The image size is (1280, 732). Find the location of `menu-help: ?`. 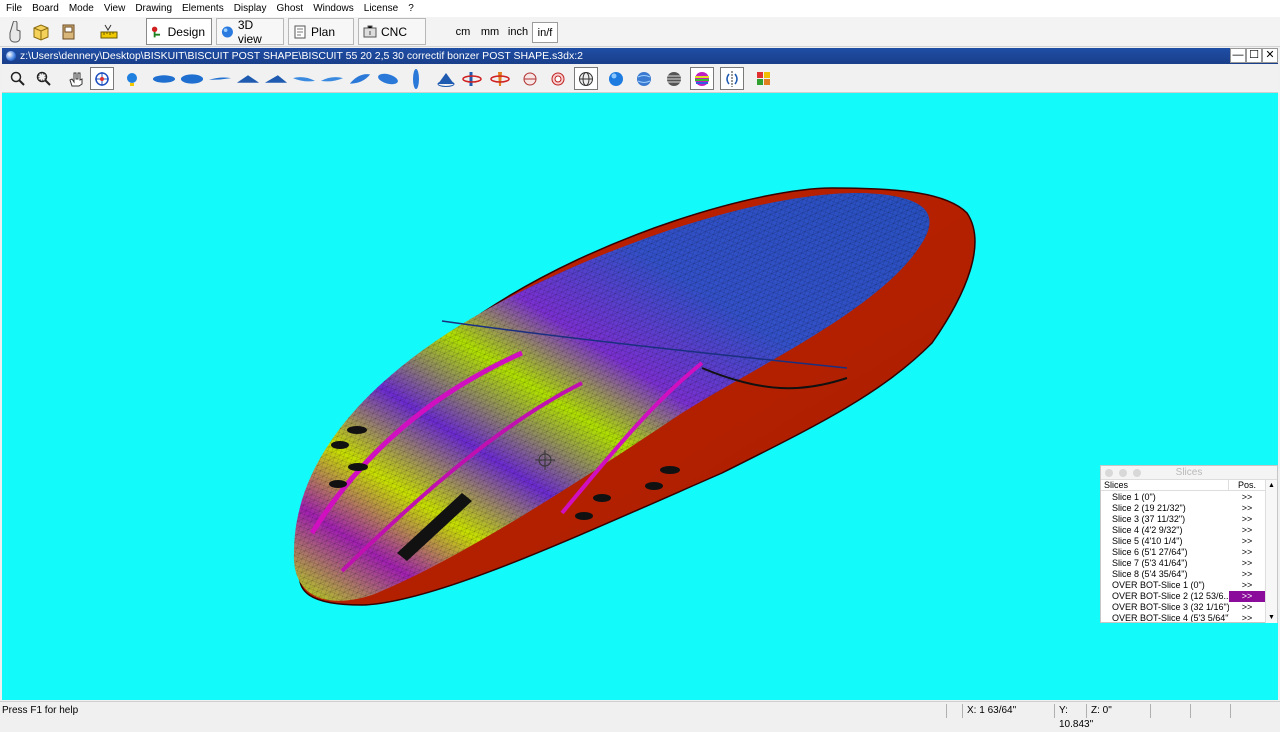

menu-help: ? is located at coordinates (412, 8).